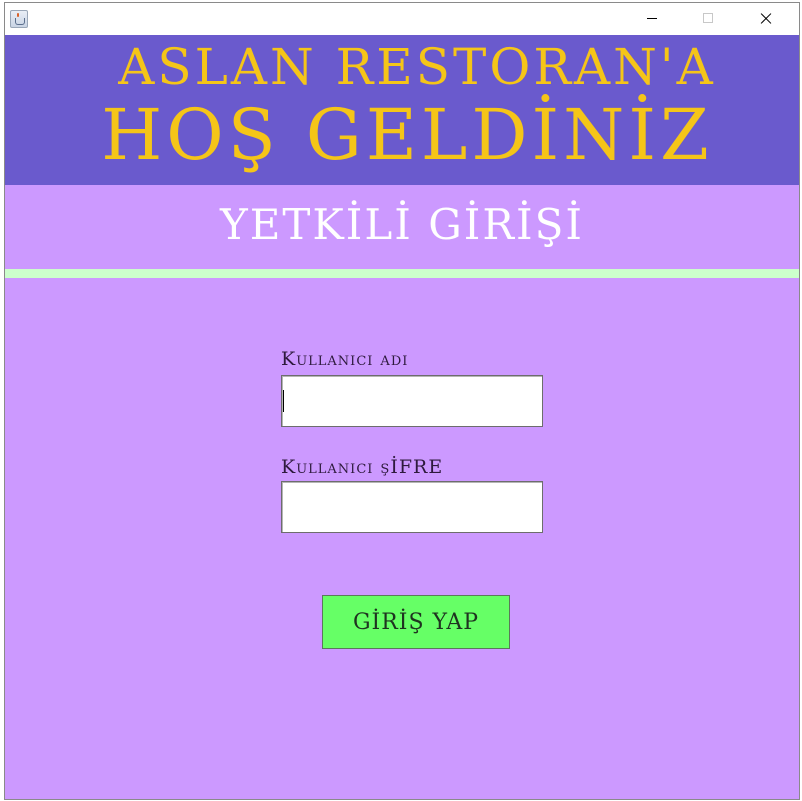 This screenshot has height=801, width=802. What do you see at coordinates (19, 19) in the screenshot?
I see `java-app-icon` at bounding box center [19, 19].